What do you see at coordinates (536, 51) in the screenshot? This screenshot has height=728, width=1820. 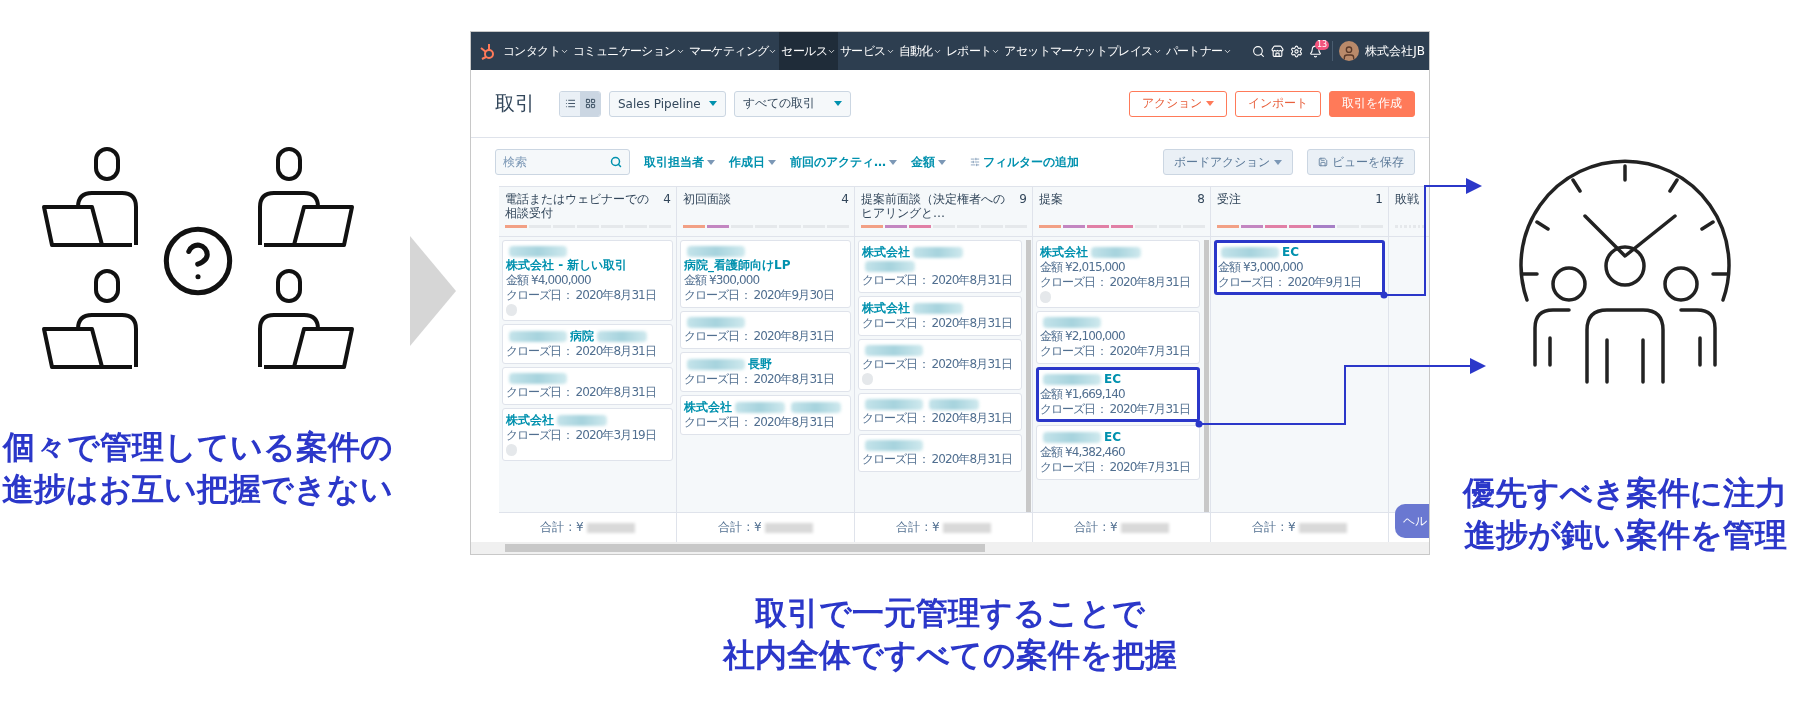 I see `nav-menu-item: コンタクト` at bounding box center [536, 51].